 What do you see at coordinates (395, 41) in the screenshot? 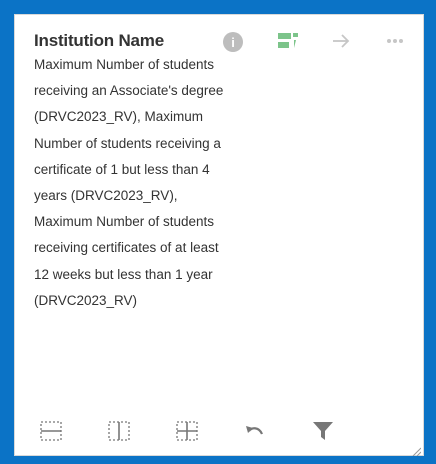
I see `more-options-icon` at bounding box center [395, 41].